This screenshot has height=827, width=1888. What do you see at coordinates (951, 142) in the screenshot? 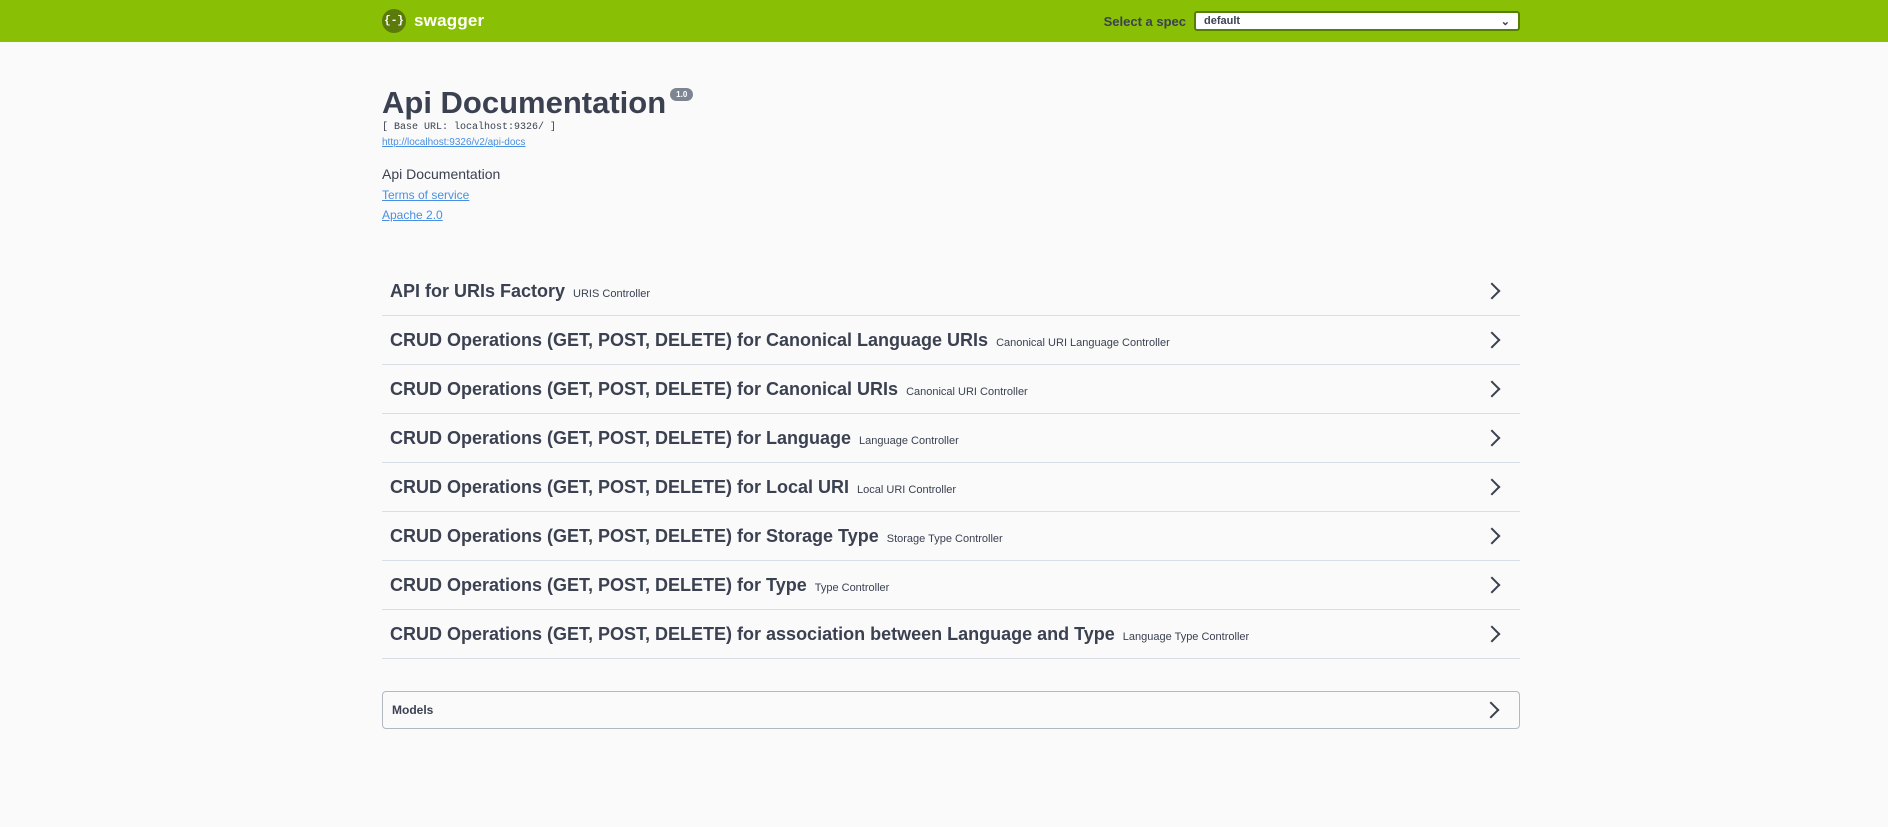
I see `api-docs-link: http://localhost:9326/v2/api-docs` at bounding box center [951, 142].